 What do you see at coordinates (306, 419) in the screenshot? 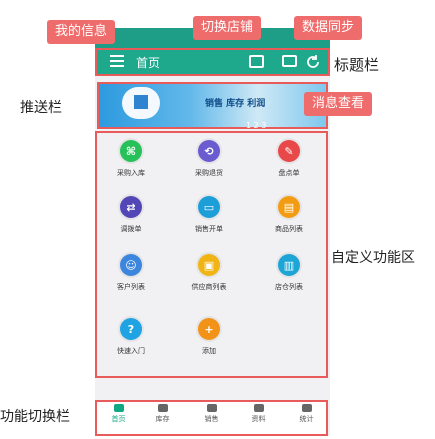
I see `tab-label: 统计` at bounding box center [306, 419].